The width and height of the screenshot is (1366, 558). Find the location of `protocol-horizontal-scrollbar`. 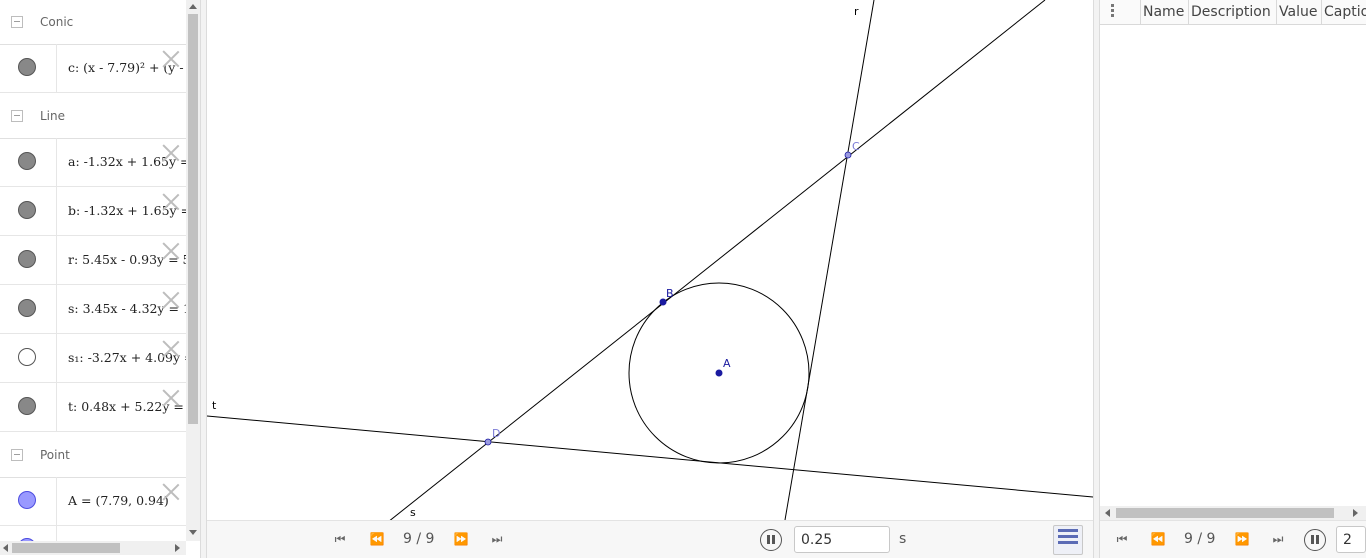

protocol-horizontal-scrollbar is located at coordinates (1233, 513).